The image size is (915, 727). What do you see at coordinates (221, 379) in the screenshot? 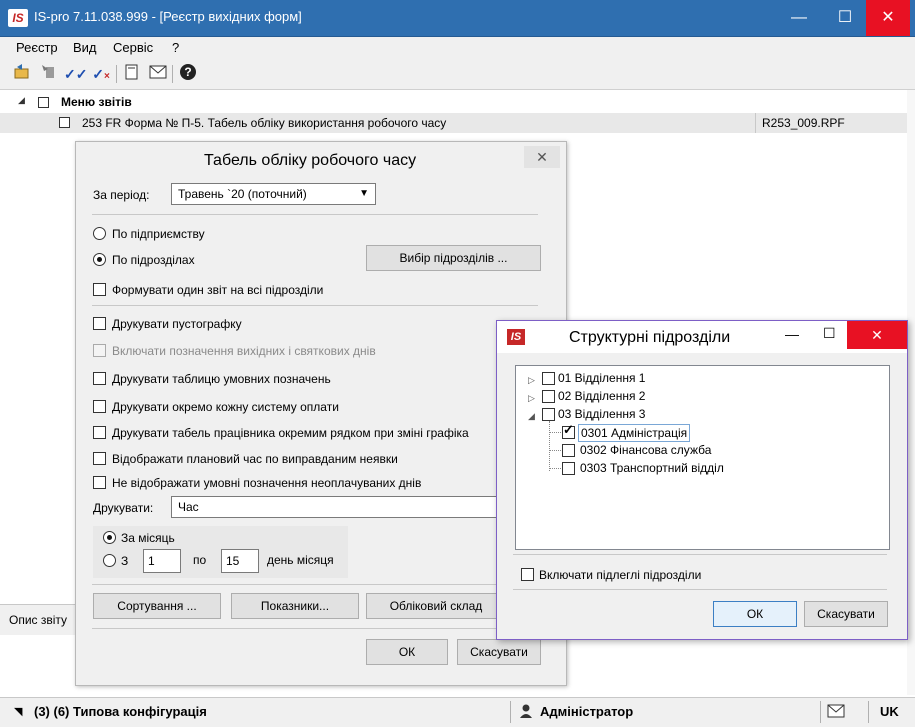
I see `legend-table-label: Друкувати таблицю умовних позначень` at bounding box center [221, 379].